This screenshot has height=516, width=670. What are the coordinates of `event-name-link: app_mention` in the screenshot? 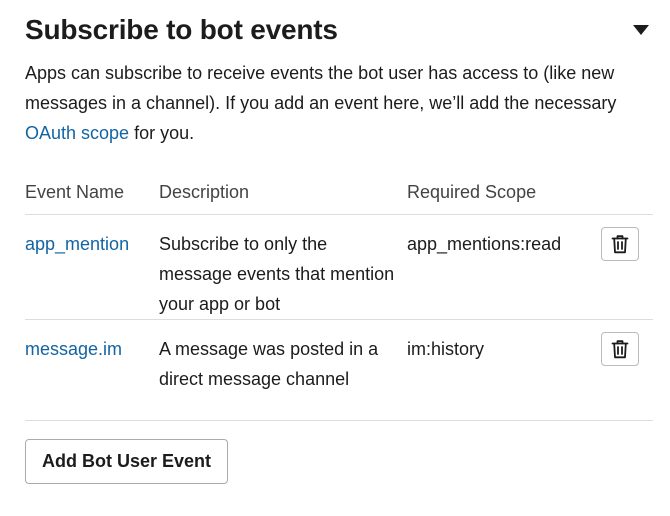 It's located at (77, 244).